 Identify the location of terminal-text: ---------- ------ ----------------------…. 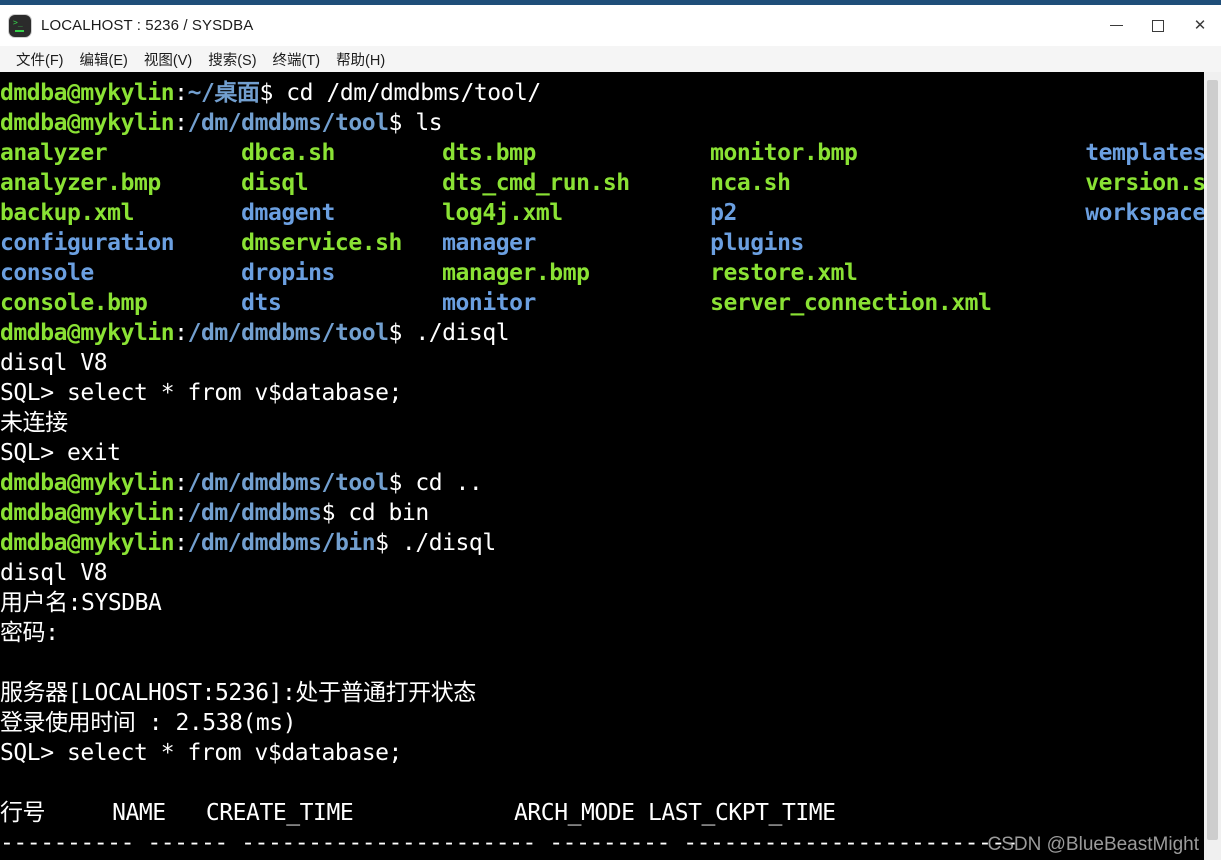
(509, 843).